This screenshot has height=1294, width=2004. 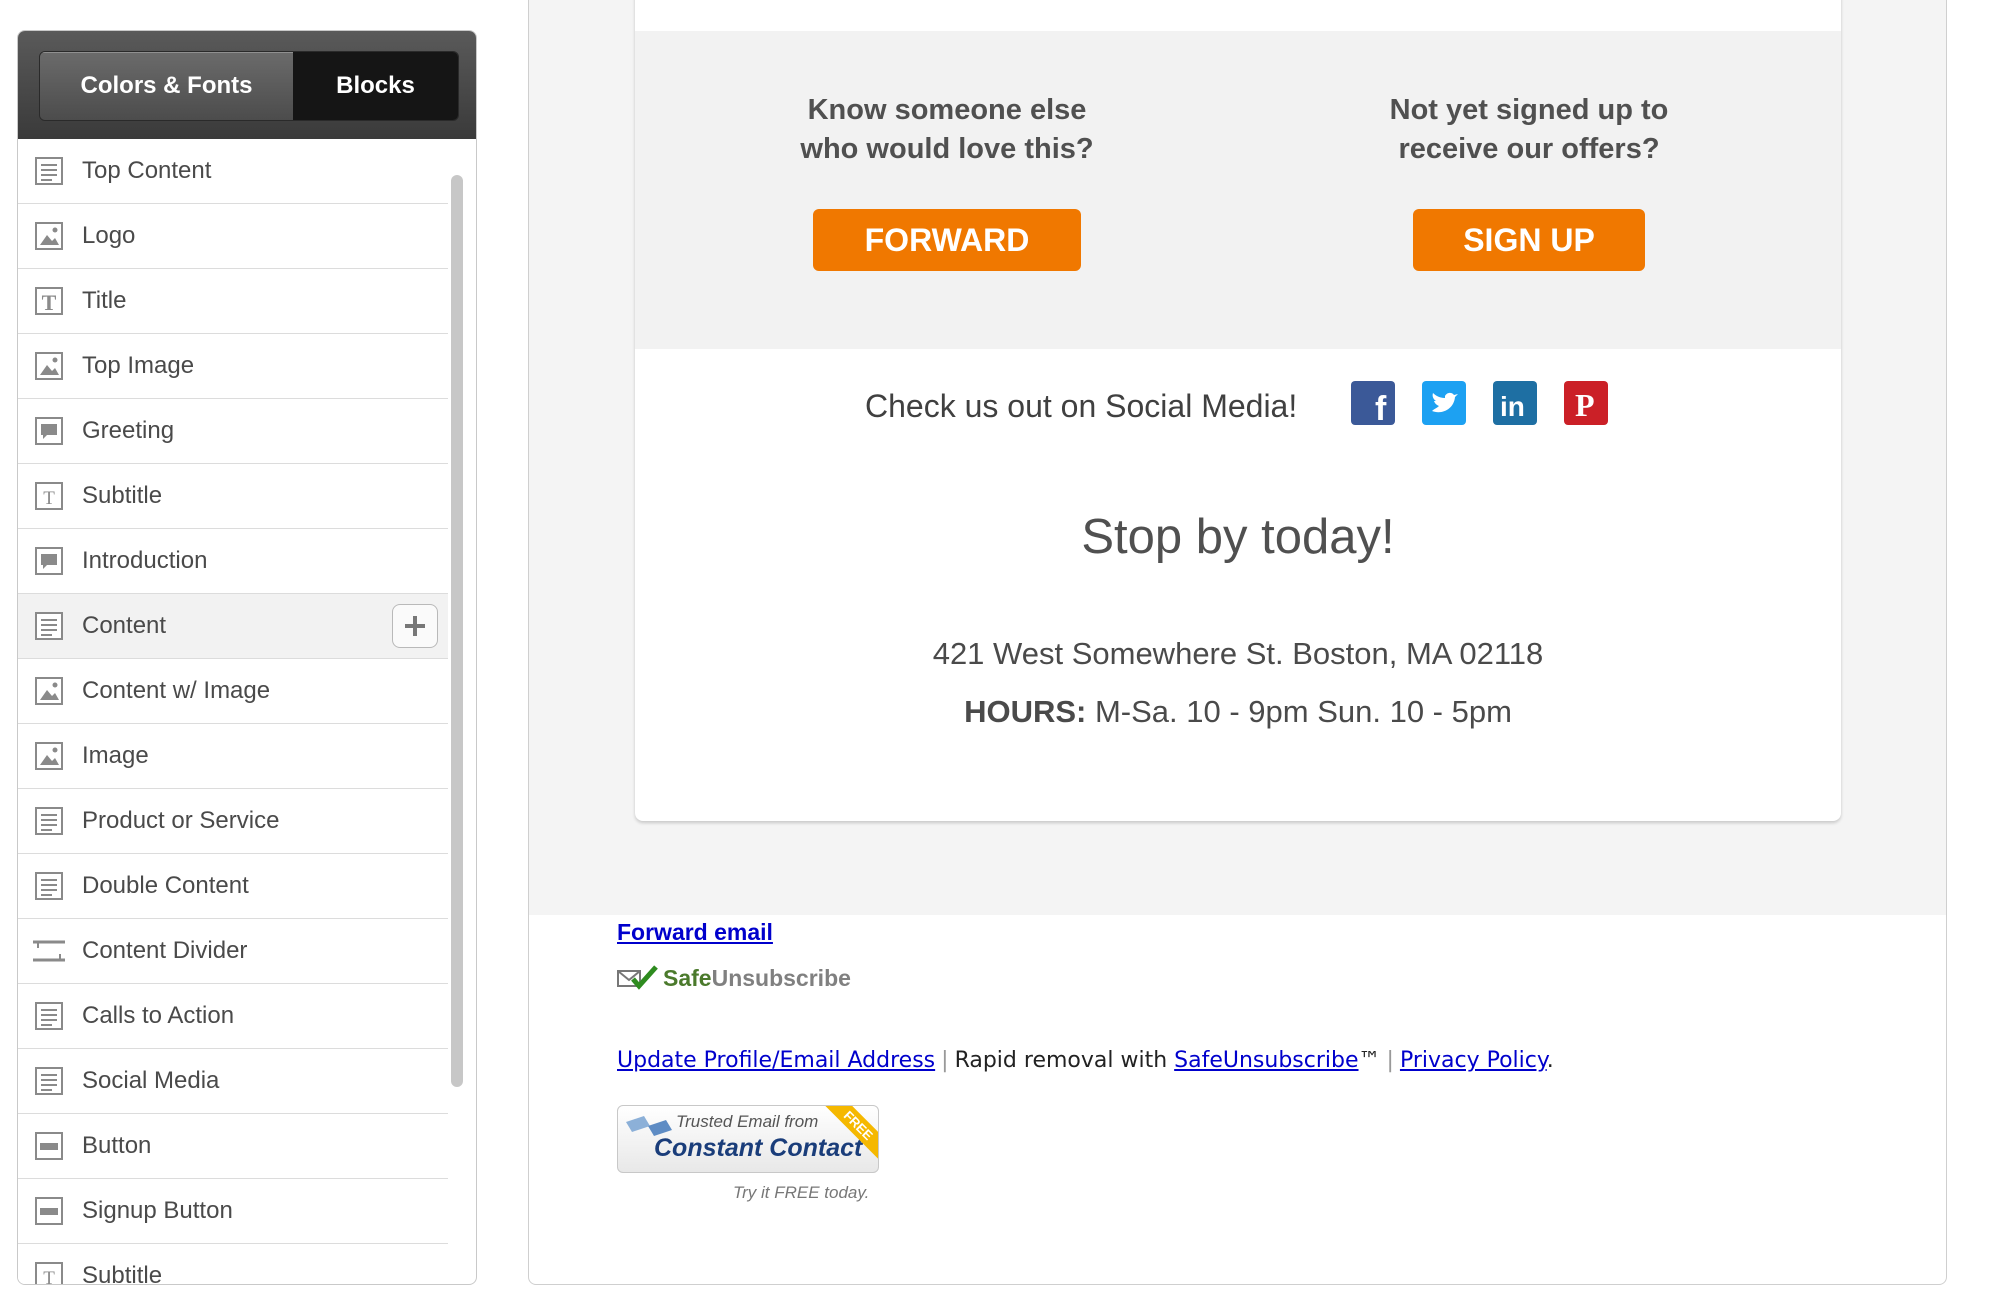 What do you see at coordinates (637, 977) in the screenshot?
I see `envelope-check-icon` at bounding box center [637, 977].